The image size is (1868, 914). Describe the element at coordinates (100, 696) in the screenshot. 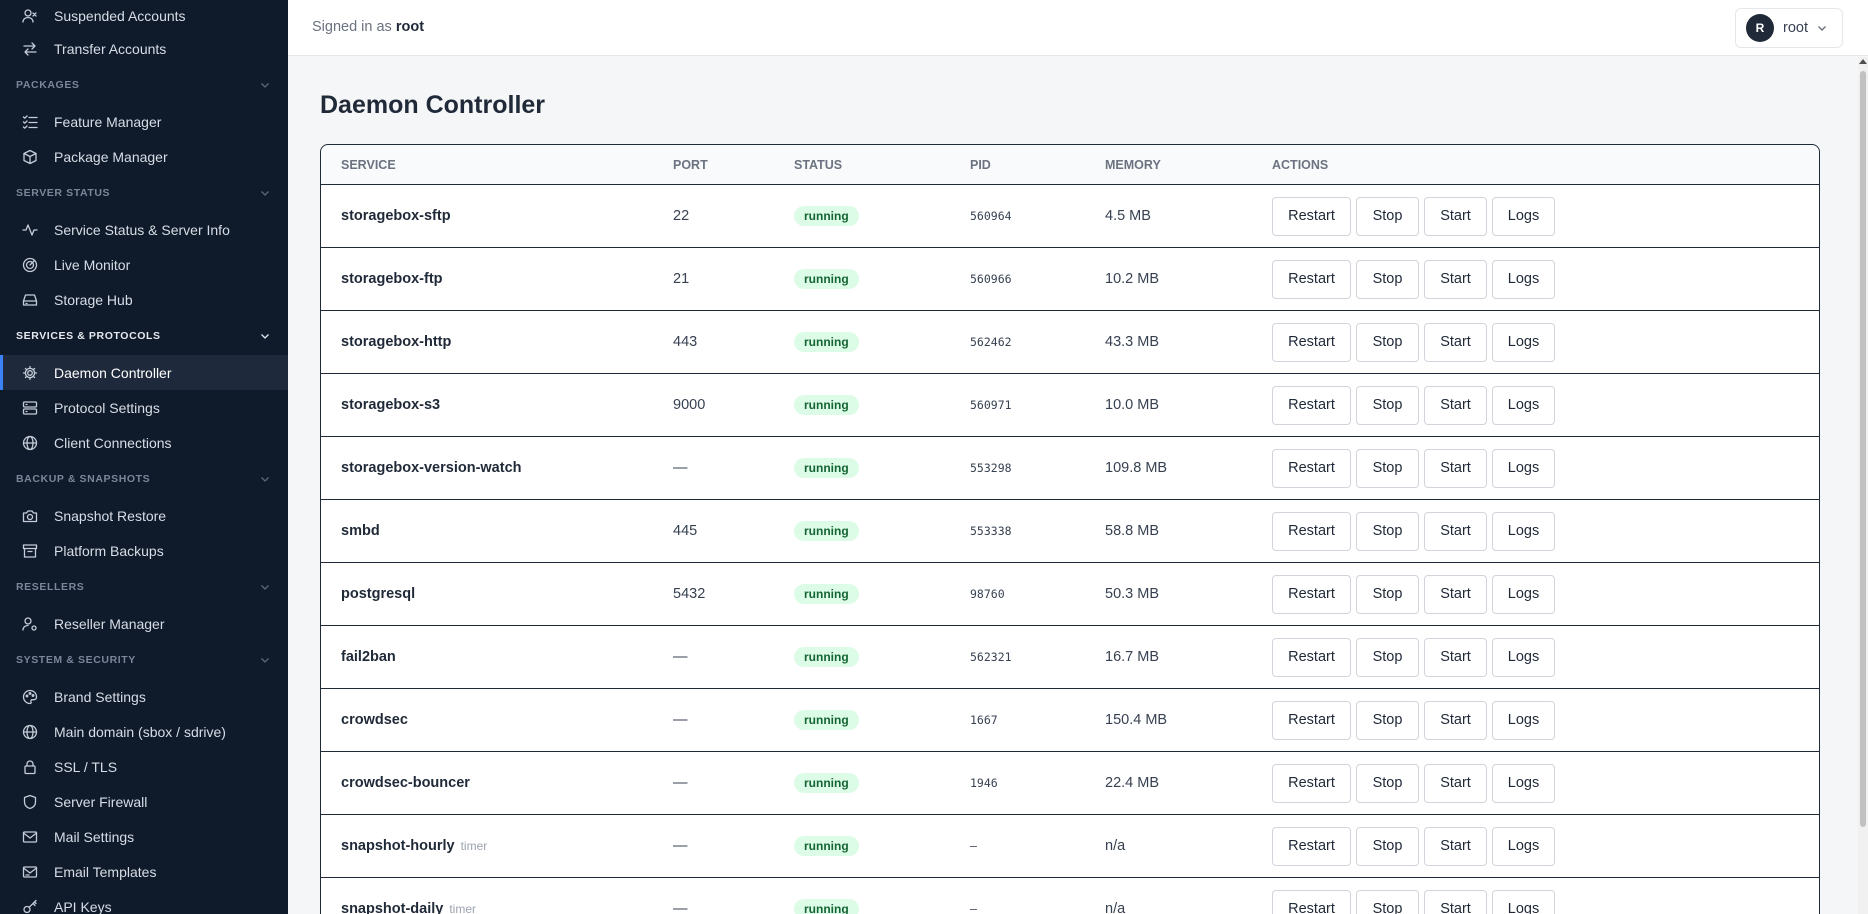

I see `sidebar-item-label: Brand Settings` at that location.